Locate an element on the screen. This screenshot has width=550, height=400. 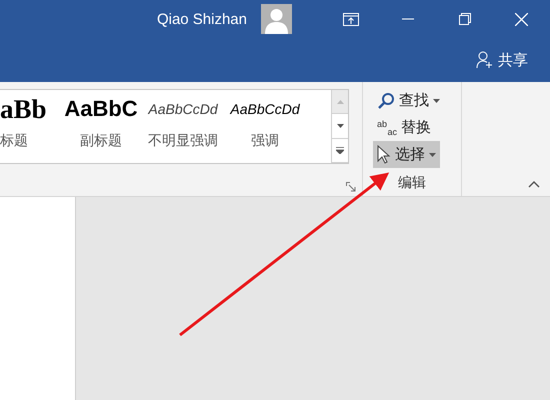
group-label: 编辑 is located at coordinates (412, 183).